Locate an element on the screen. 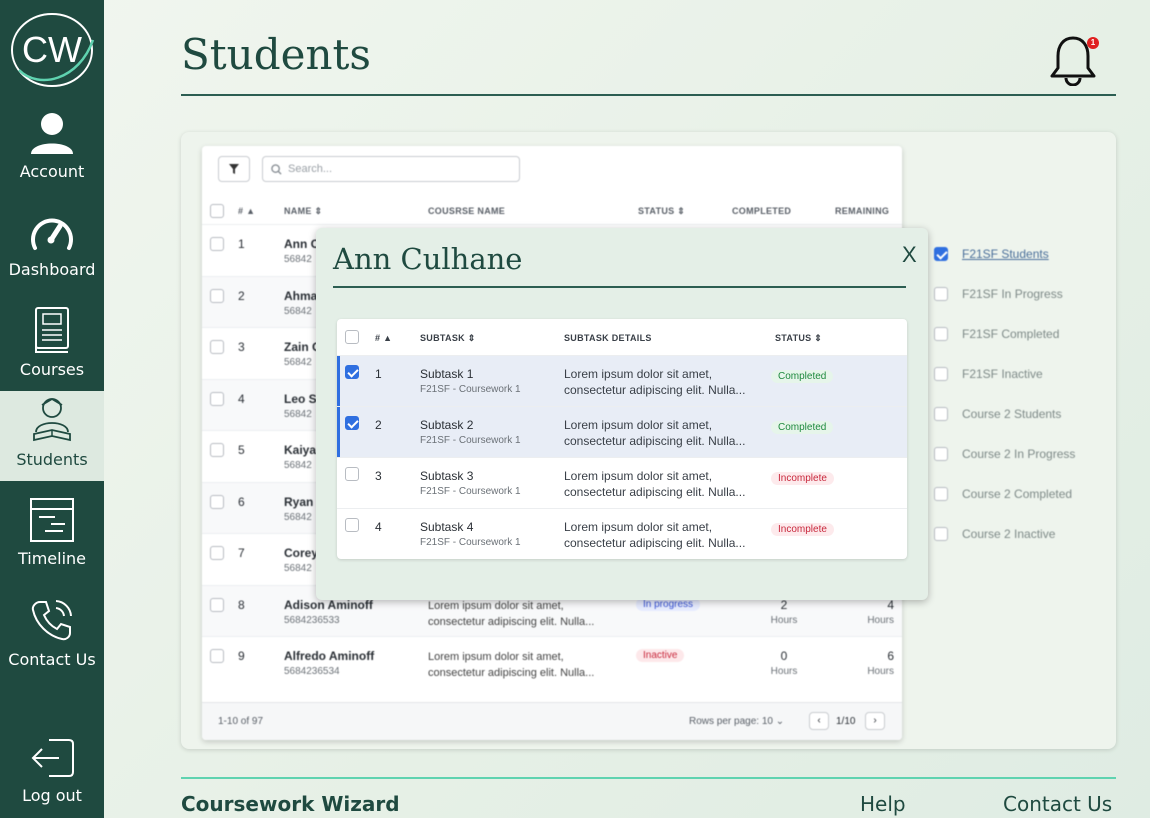 The image size is (1150, 818). logout-label: Log out is located at coordinates (52, 795).